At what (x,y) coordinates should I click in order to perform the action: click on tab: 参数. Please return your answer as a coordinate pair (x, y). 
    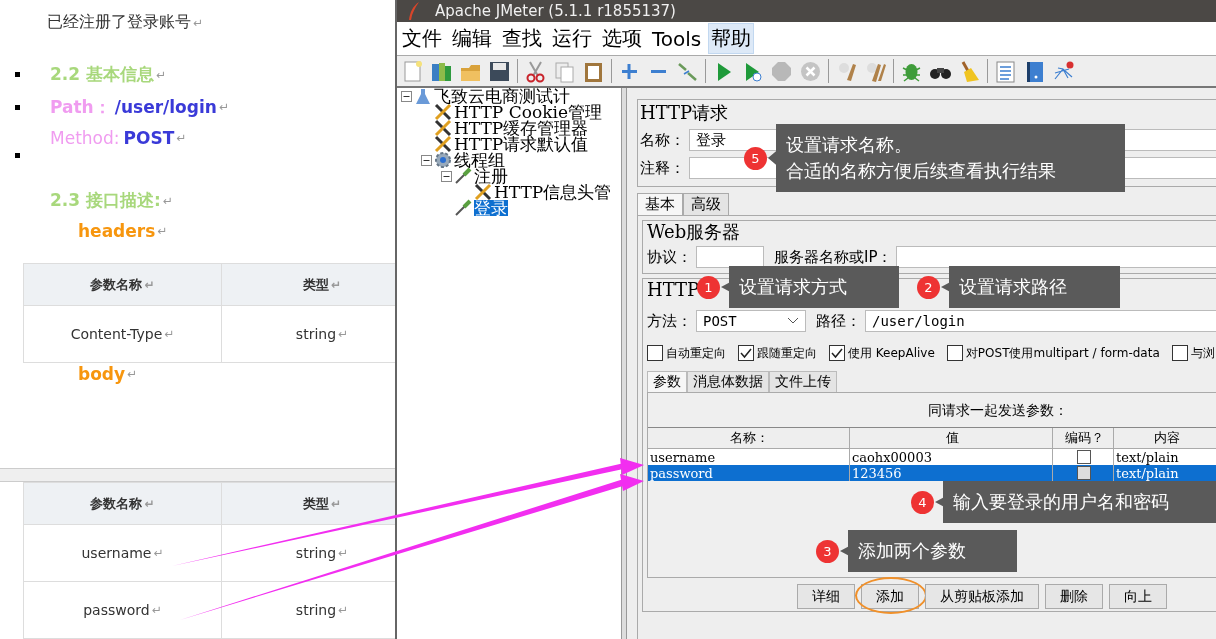
    Looking at the image, I should click on (667, 381).